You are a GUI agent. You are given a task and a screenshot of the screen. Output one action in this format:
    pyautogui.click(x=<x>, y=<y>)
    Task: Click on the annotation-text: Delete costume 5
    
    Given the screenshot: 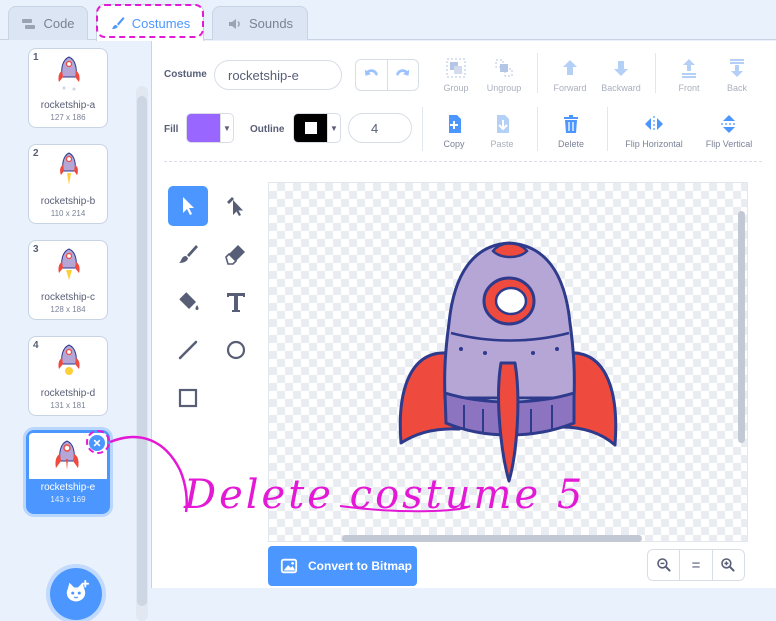 What is the action you would take?
    pyautogui.click(x=385, y=495)
    